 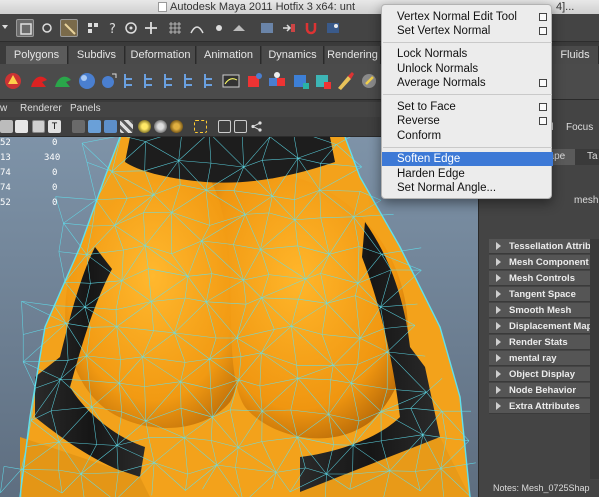 What do you see at coordinates (87, 81) in the screenshot?
I see `sphere-icon` at bounding box center [87, 81].